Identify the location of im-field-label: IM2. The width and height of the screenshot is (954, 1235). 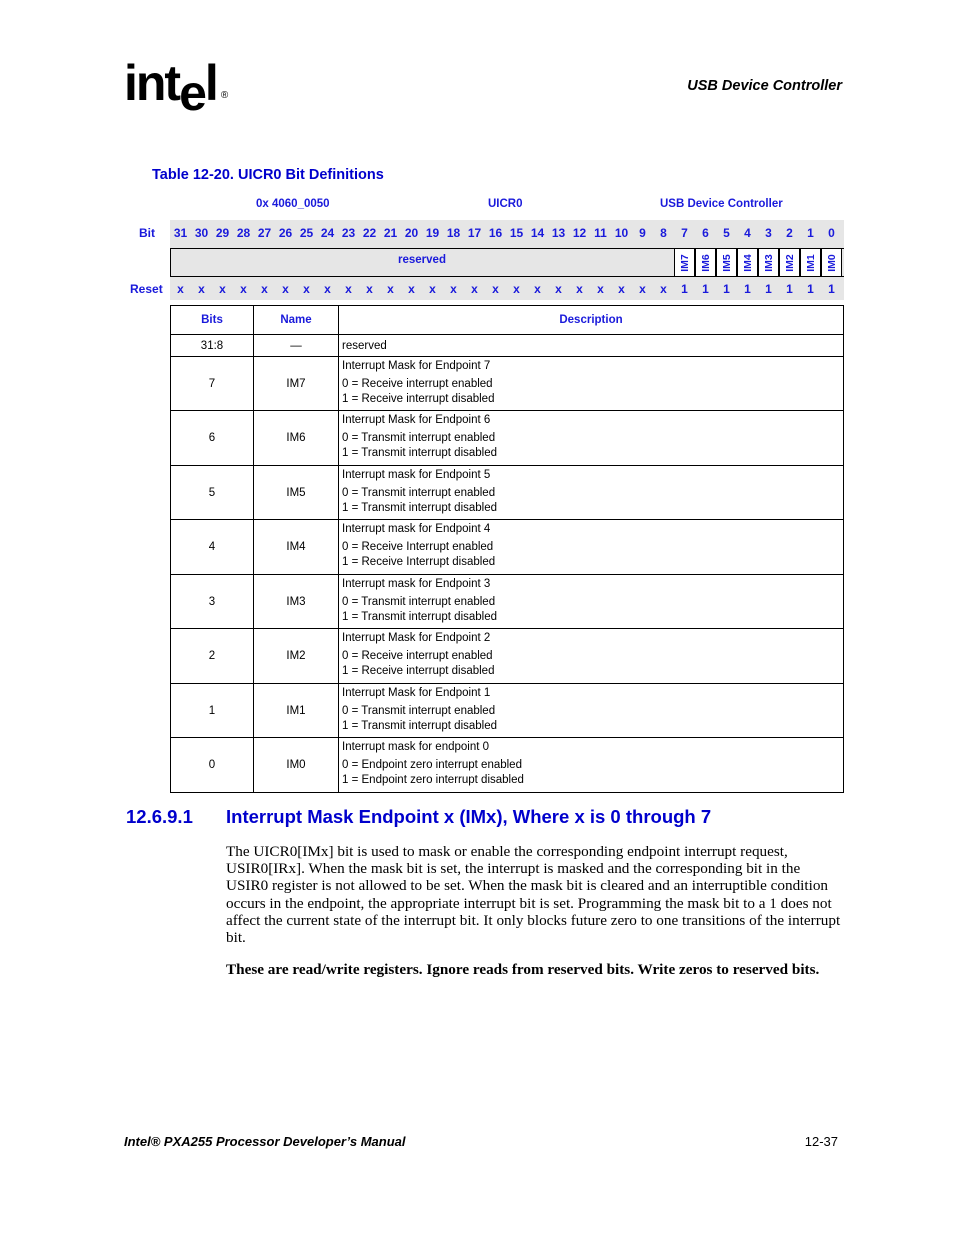
(789, 262).